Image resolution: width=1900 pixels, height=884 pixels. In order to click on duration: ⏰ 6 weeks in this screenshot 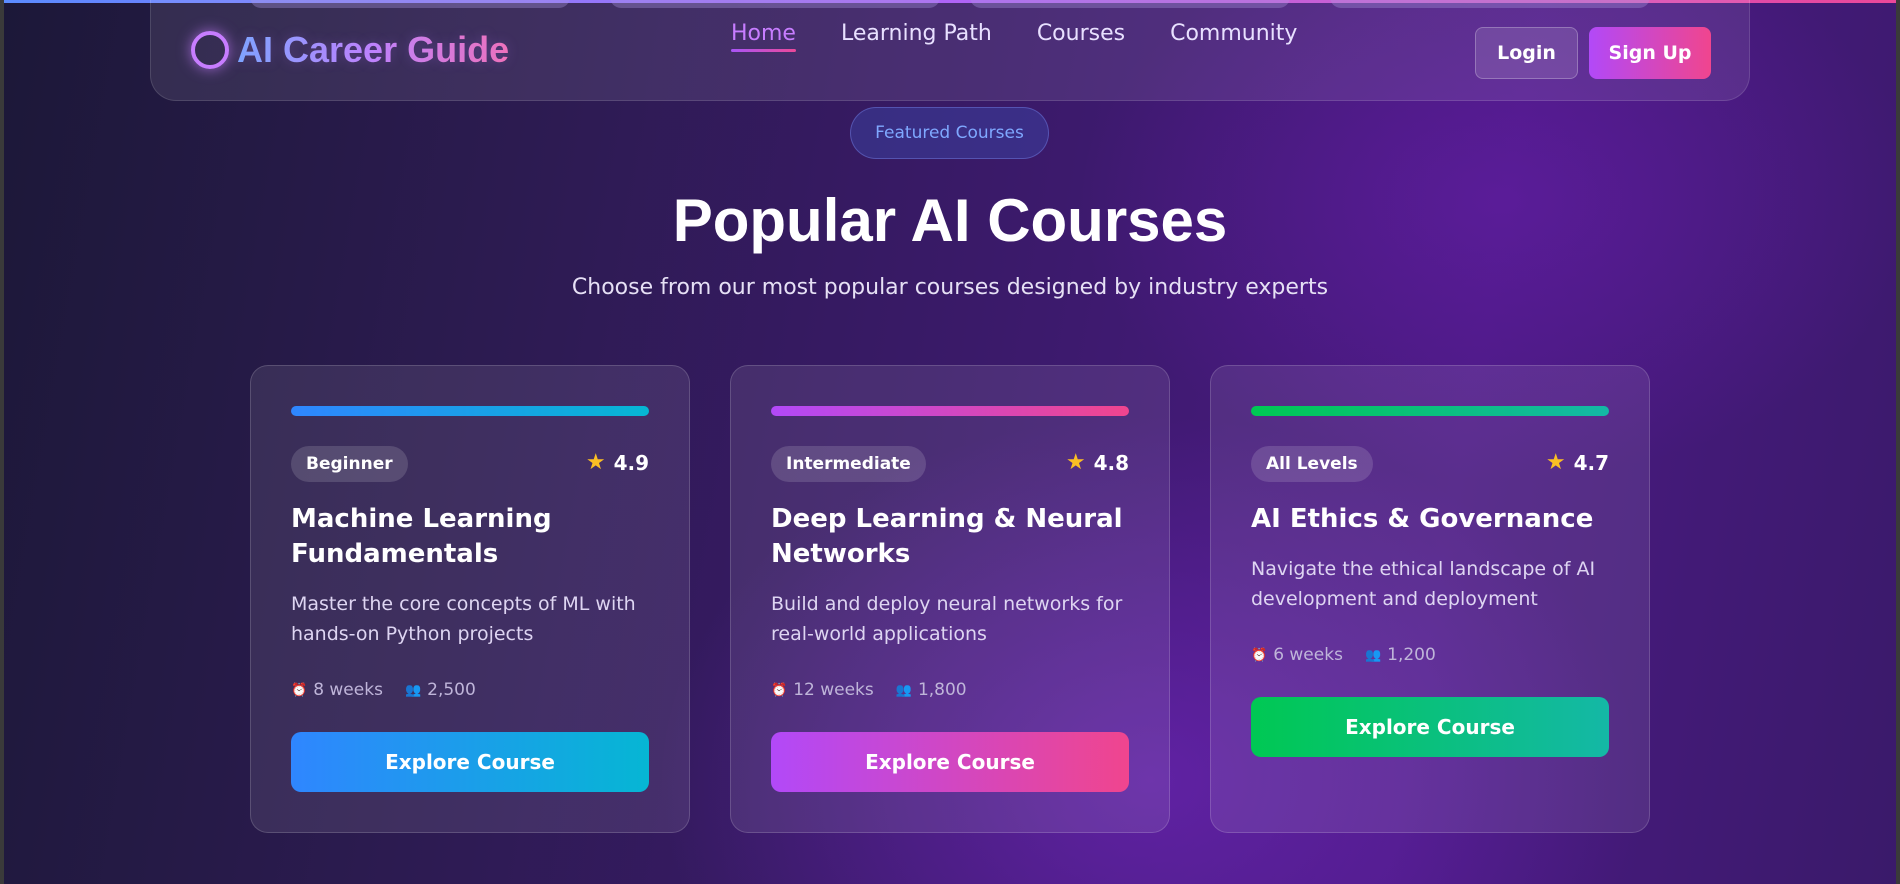, I will do `click(1297, 655)`.